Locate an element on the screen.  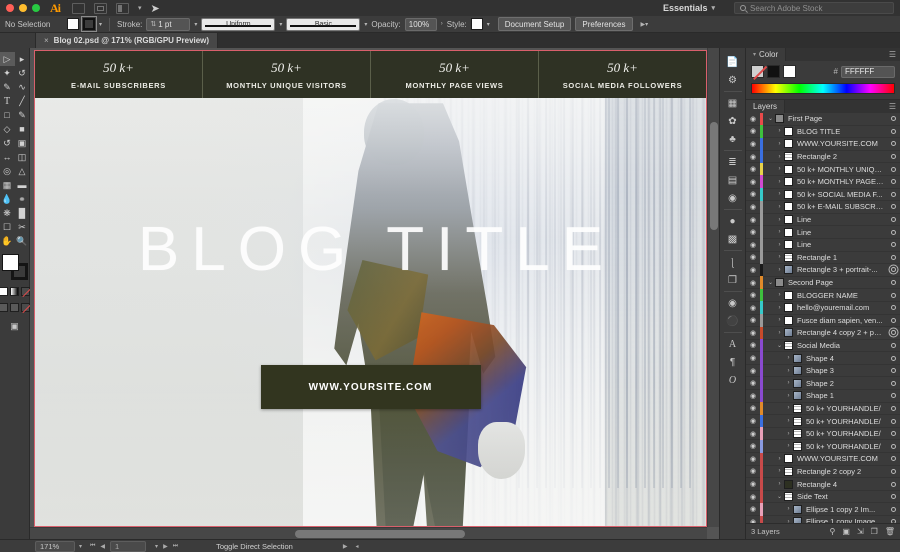
white-swatch is located at coordinates (789, 71).